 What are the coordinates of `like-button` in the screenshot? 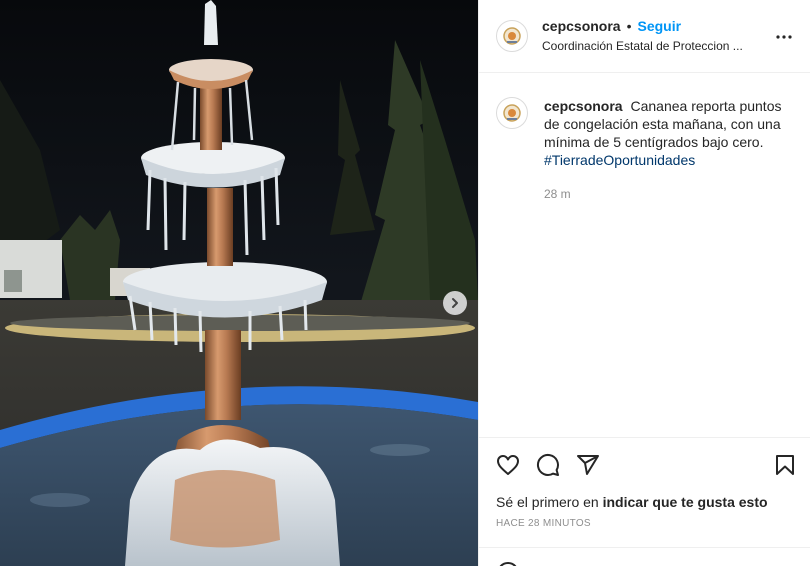 It's located at (508, 465).